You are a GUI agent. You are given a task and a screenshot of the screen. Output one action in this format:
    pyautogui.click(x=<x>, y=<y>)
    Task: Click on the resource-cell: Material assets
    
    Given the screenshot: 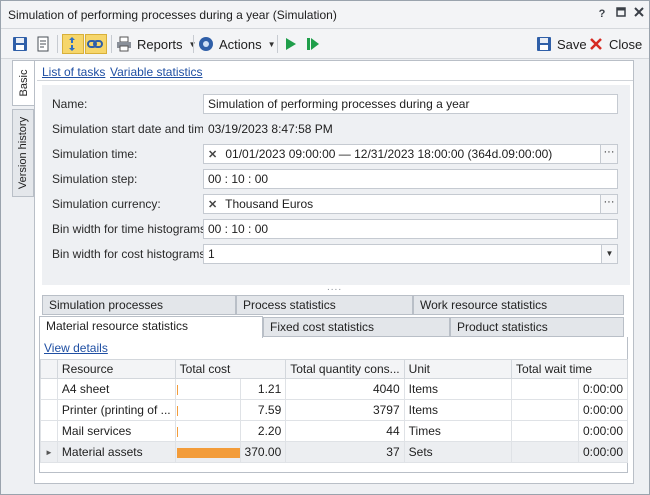 What is the action you would take?
    pyautogui.click(x=116, y=452)
    